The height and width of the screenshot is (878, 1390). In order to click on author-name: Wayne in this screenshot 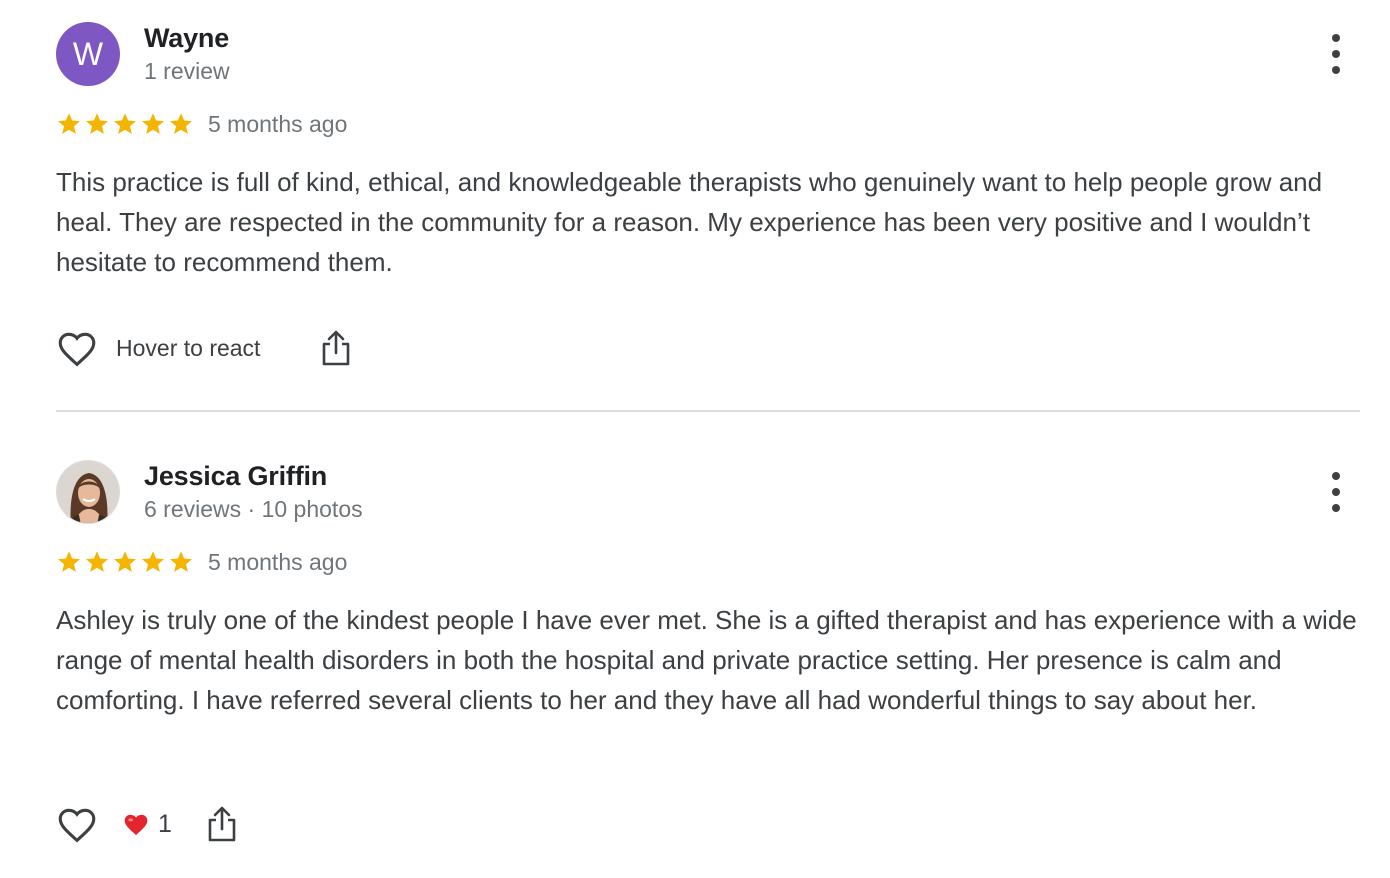, I will do `click(187, 38)`.